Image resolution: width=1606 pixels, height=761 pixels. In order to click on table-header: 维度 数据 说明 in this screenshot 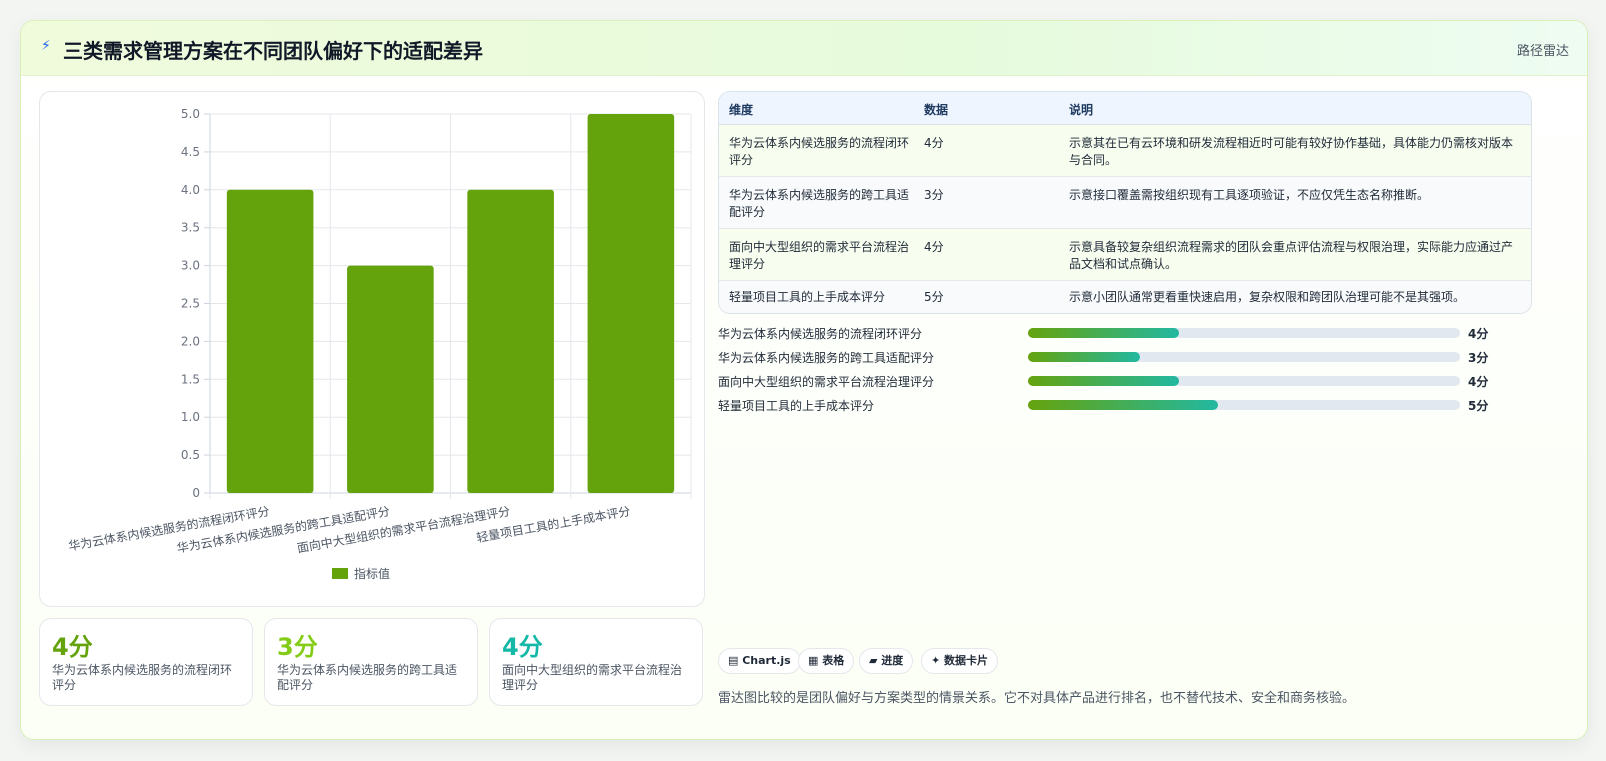, I will do `click(1125, 108)`.